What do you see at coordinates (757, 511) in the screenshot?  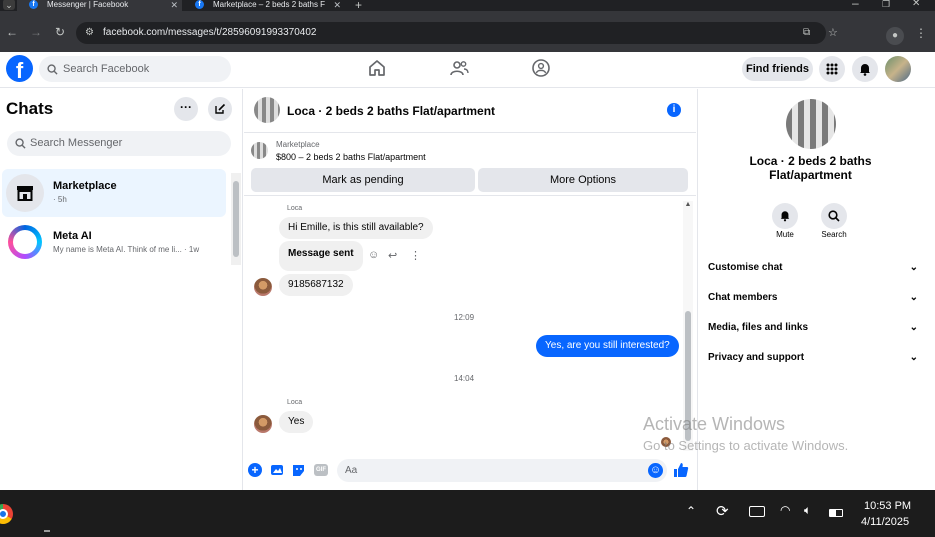 I see `keyboard-icon` at bounding box center [757, 511].